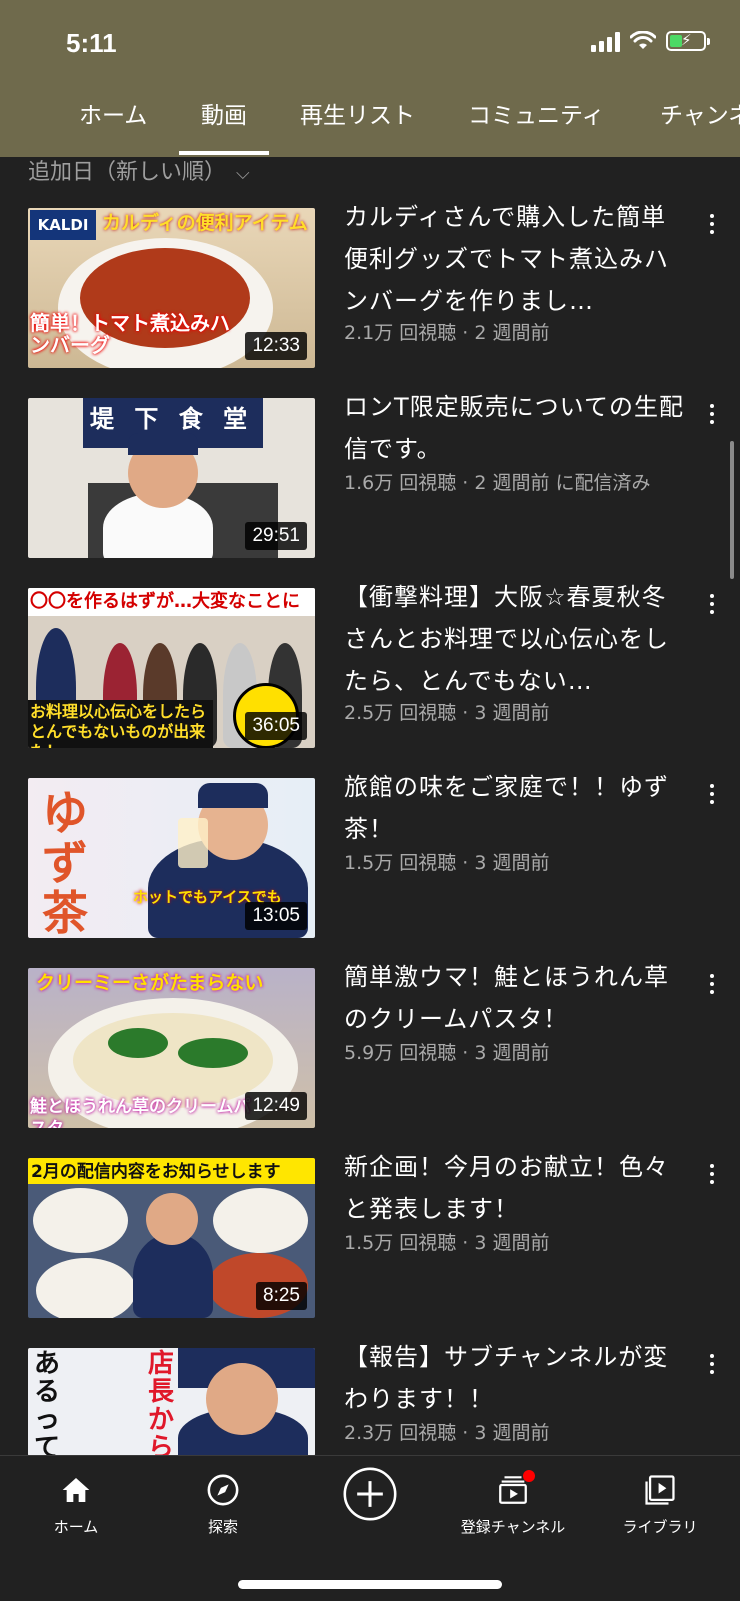  What do you see at coordinates (76, 1527) in the screenshot?
I see `nav-label: ホーム` at bounding box center [76, 1527].